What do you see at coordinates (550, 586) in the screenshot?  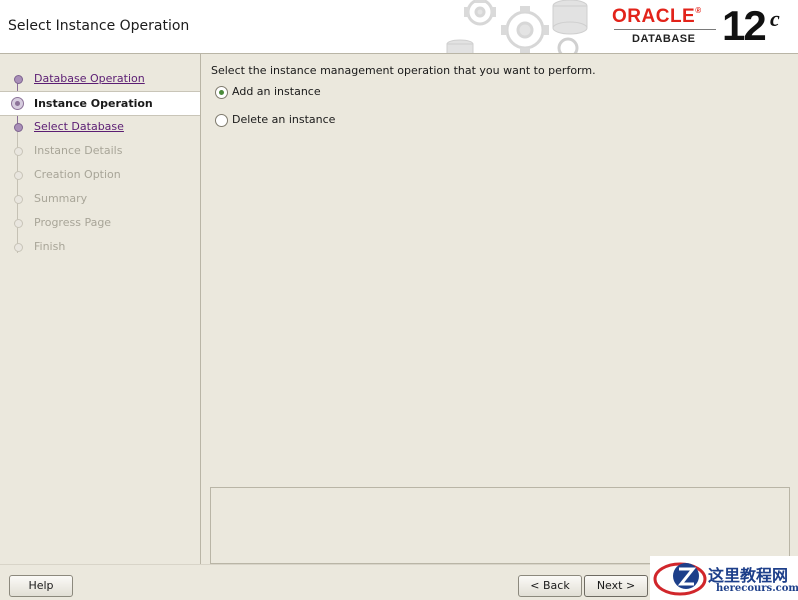 I see `back-button: < Back` at bounding box center [550, 586].